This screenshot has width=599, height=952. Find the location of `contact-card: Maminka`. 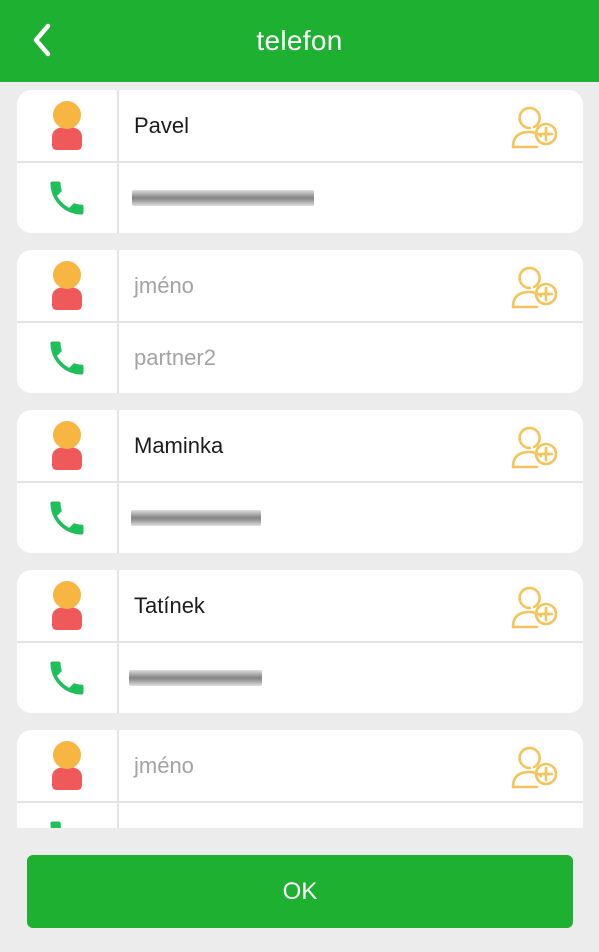

contact-card: Maminka is located at coordinates (300, 481).